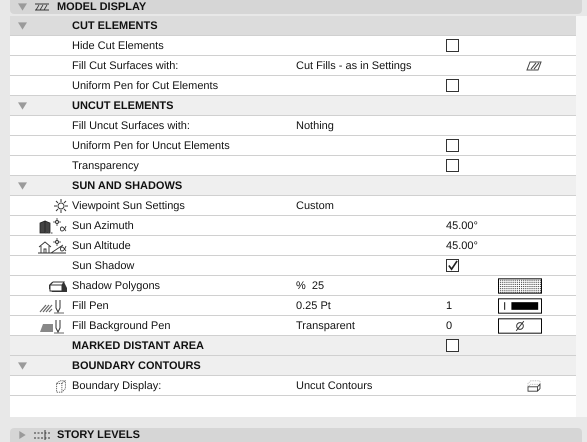  I want to click on section-title: MARKED DISTANT AREA, so click(138, 346).